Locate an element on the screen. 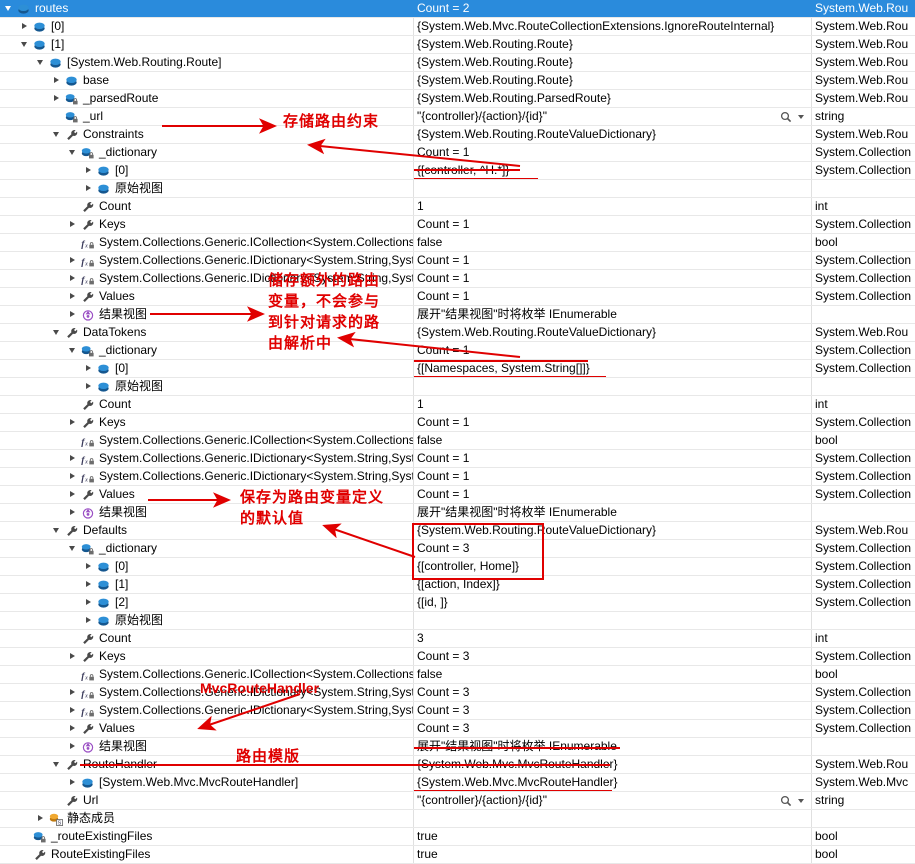 This screenshot has height=864, width=915. tree-row-name-cell: [2] is located at coordinates (206, 602).